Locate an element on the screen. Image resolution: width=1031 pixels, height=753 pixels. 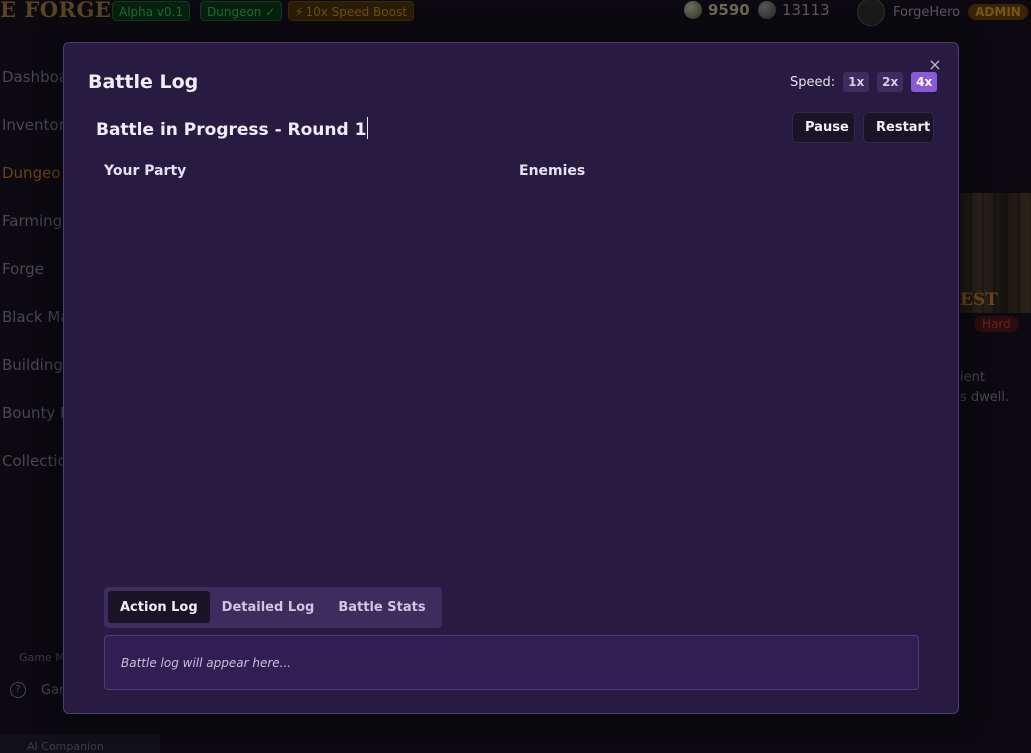
tab-detailed-log: Detailed Log is located at coordinates (268, 607).